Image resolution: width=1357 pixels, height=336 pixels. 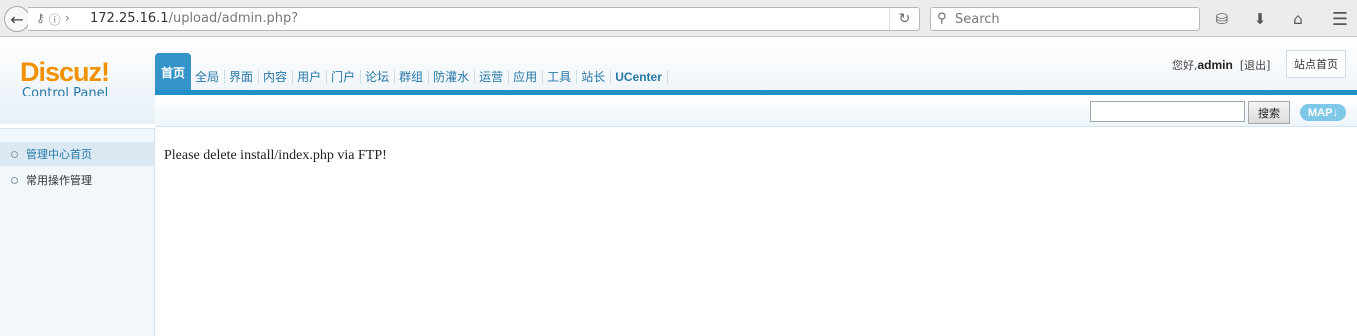 I want to click on menu-icon: ☰, so click(x=1340, y=19).